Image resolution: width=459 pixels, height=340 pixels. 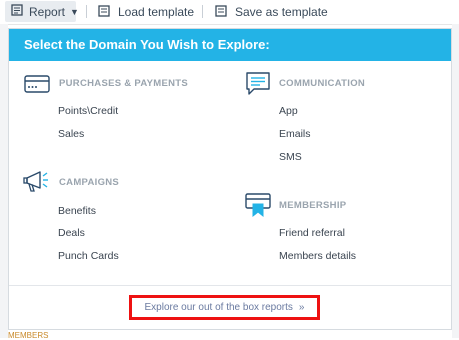 I want to click on footer-divider, so click(x=230, y=285).